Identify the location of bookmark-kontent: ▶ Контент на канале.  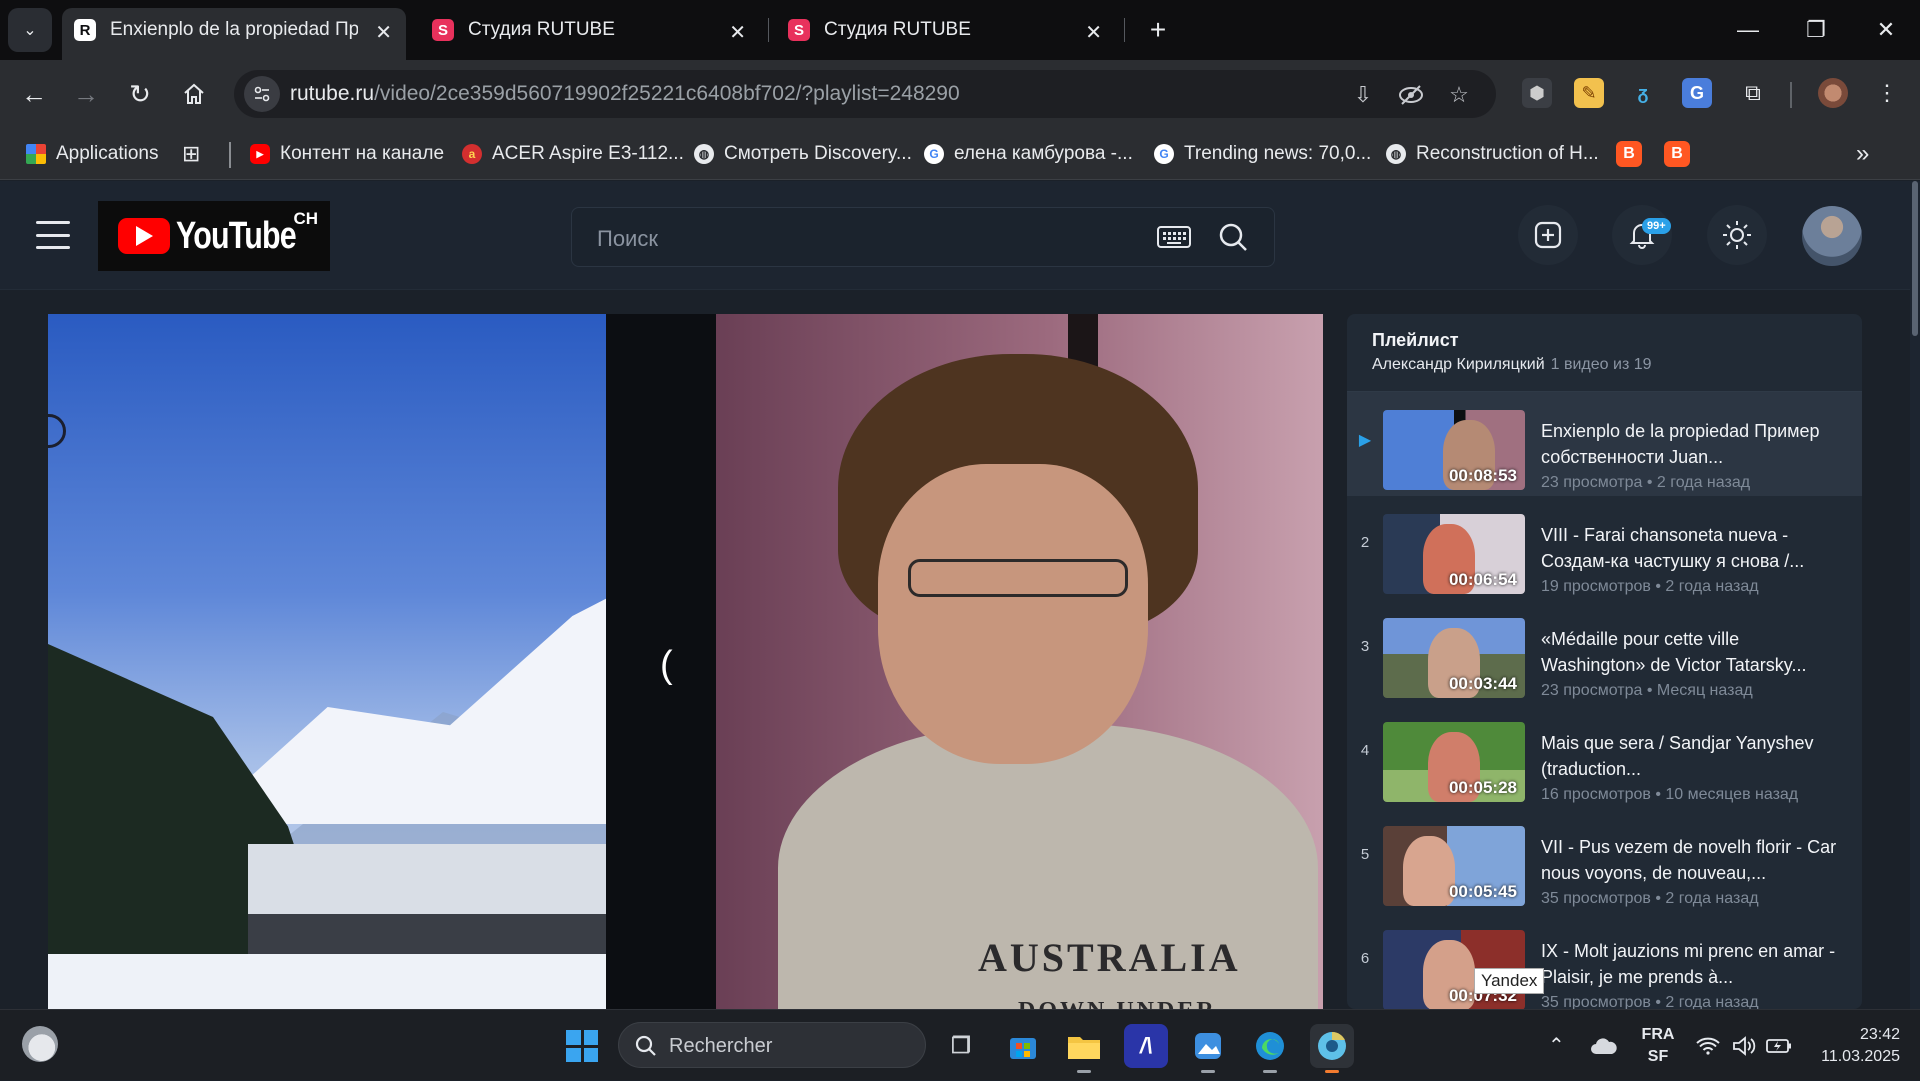
(347, 154).